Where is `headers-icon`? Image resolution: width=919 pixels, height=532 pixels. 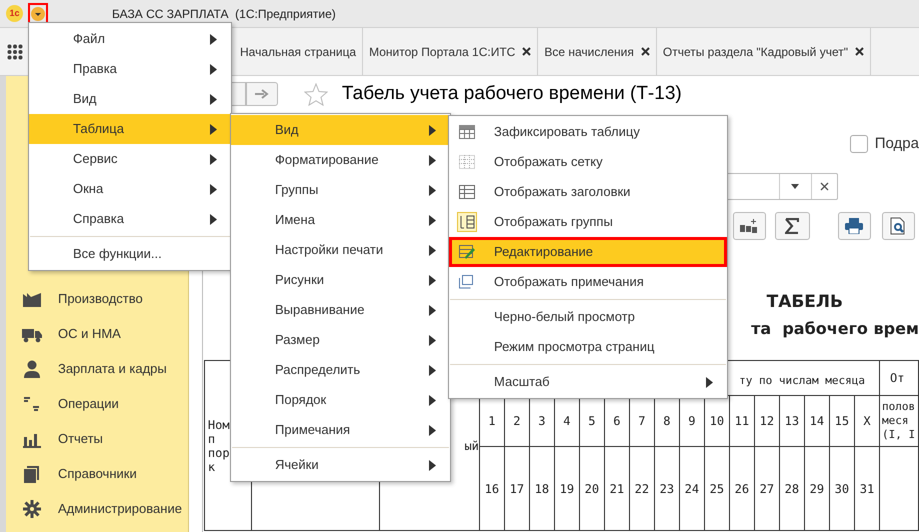 headers-icon is located at coordinates (467, 192).